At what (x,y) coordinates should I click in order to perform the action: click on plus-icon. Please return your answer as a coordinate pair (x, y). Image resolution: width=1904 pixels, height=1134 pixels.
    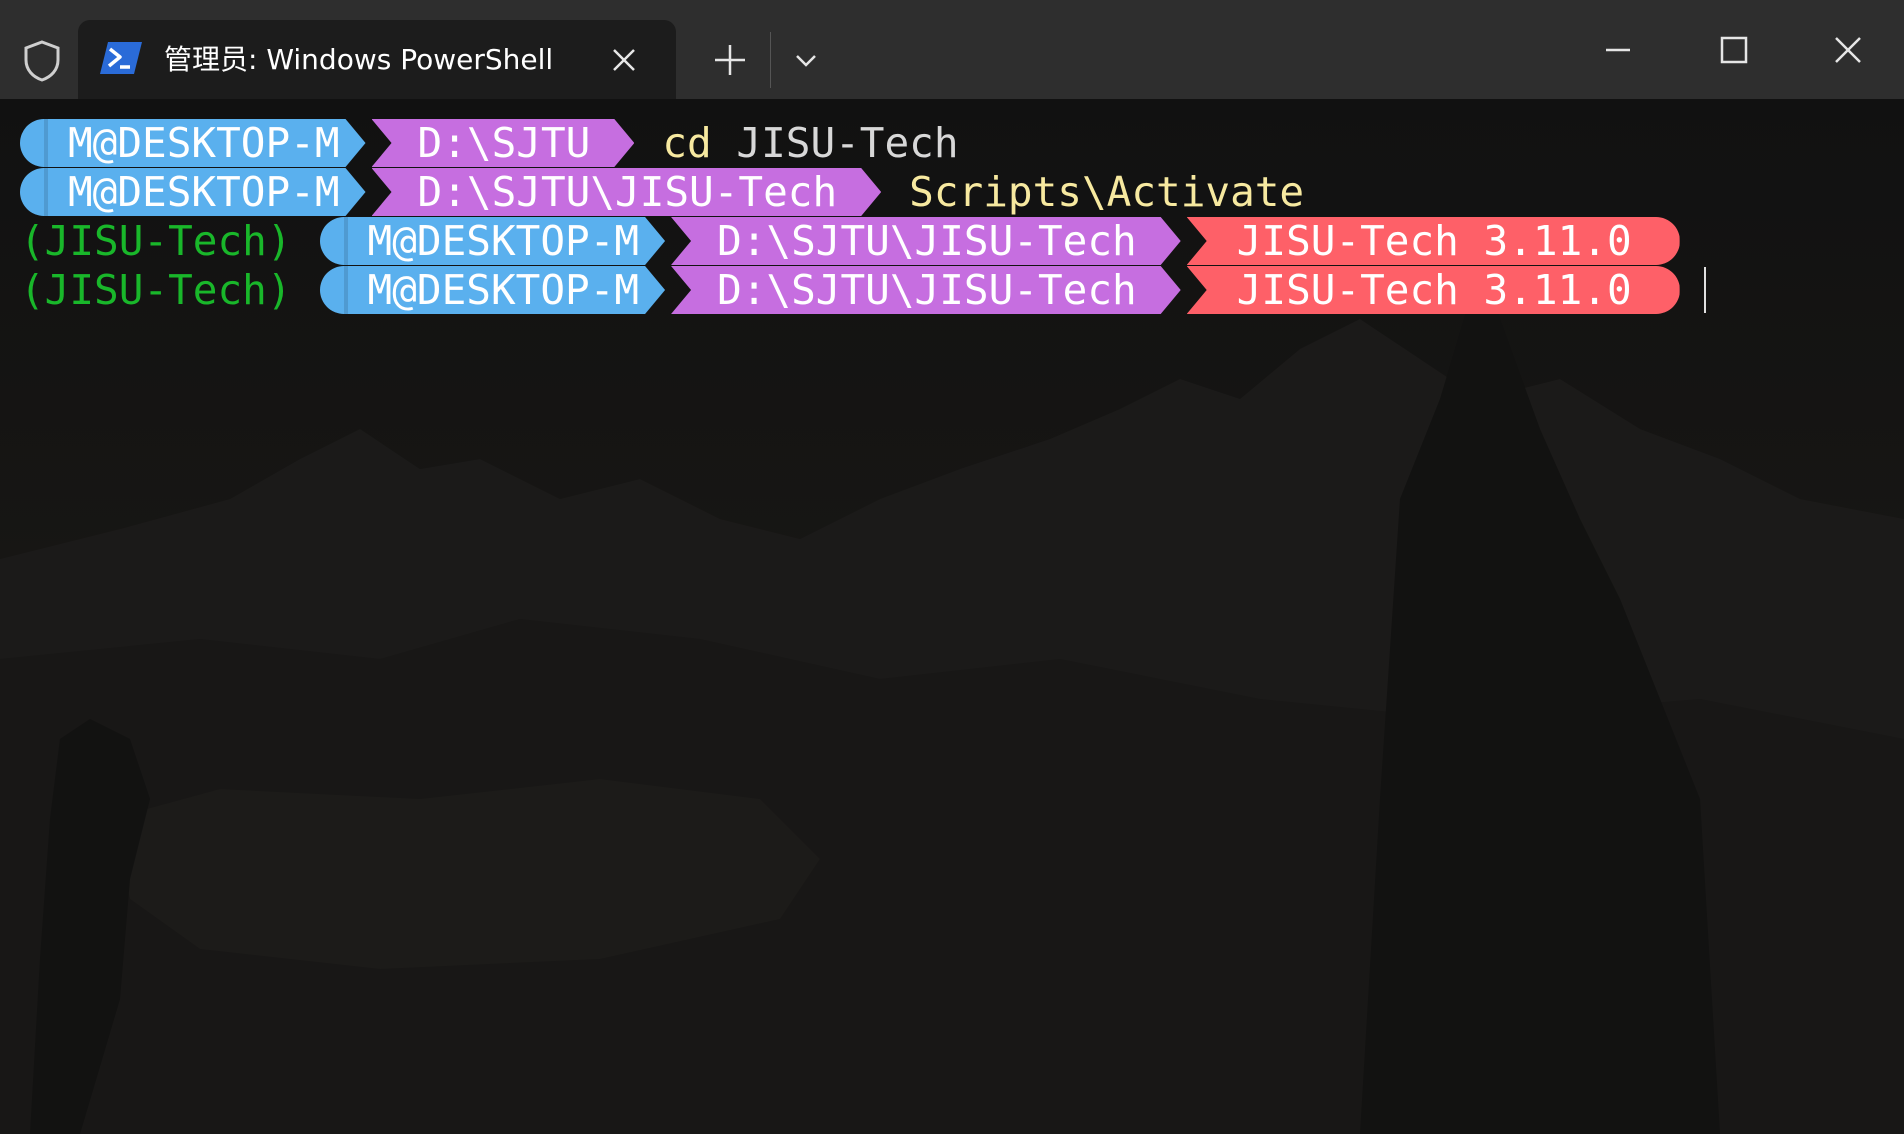
    Looking at the image, I should click on (730, 60).